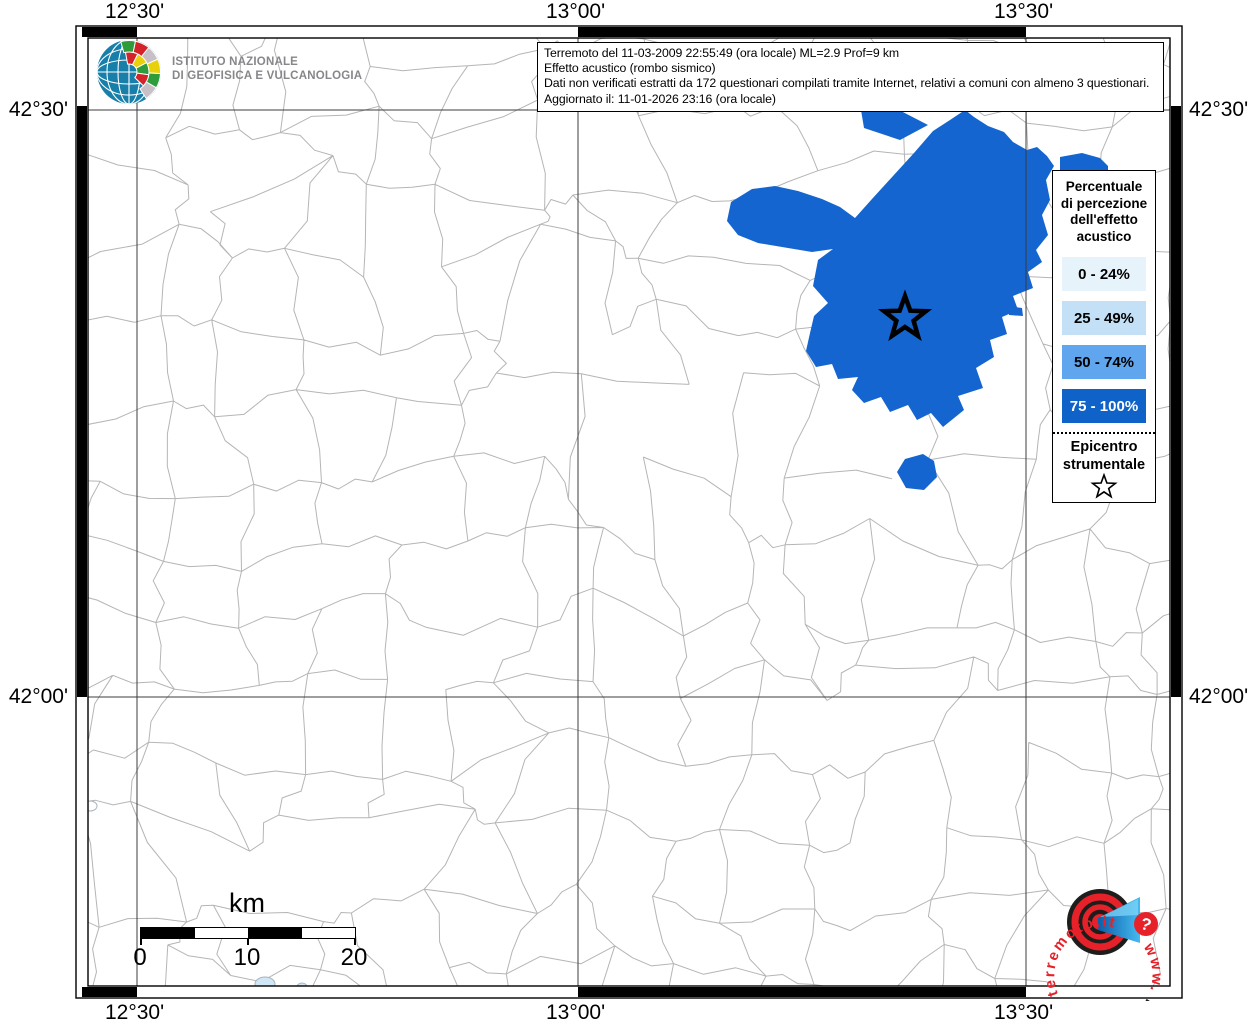 This screenshot has height=1025, width=1257. I want to click on legend-class-50-74: 50 - 74%, so click(1104, 362).